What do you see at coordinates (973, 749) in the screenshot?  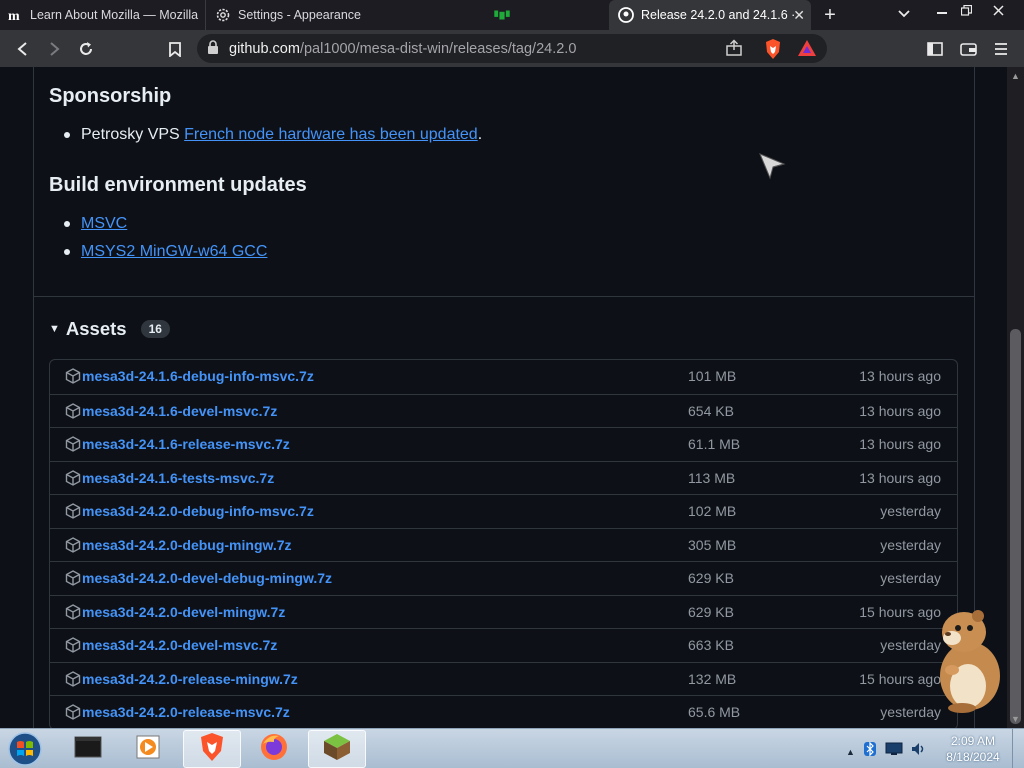 I see `taskbar-clock: 2:09 AM 8/18/2024` at bounding box center [973, 749].